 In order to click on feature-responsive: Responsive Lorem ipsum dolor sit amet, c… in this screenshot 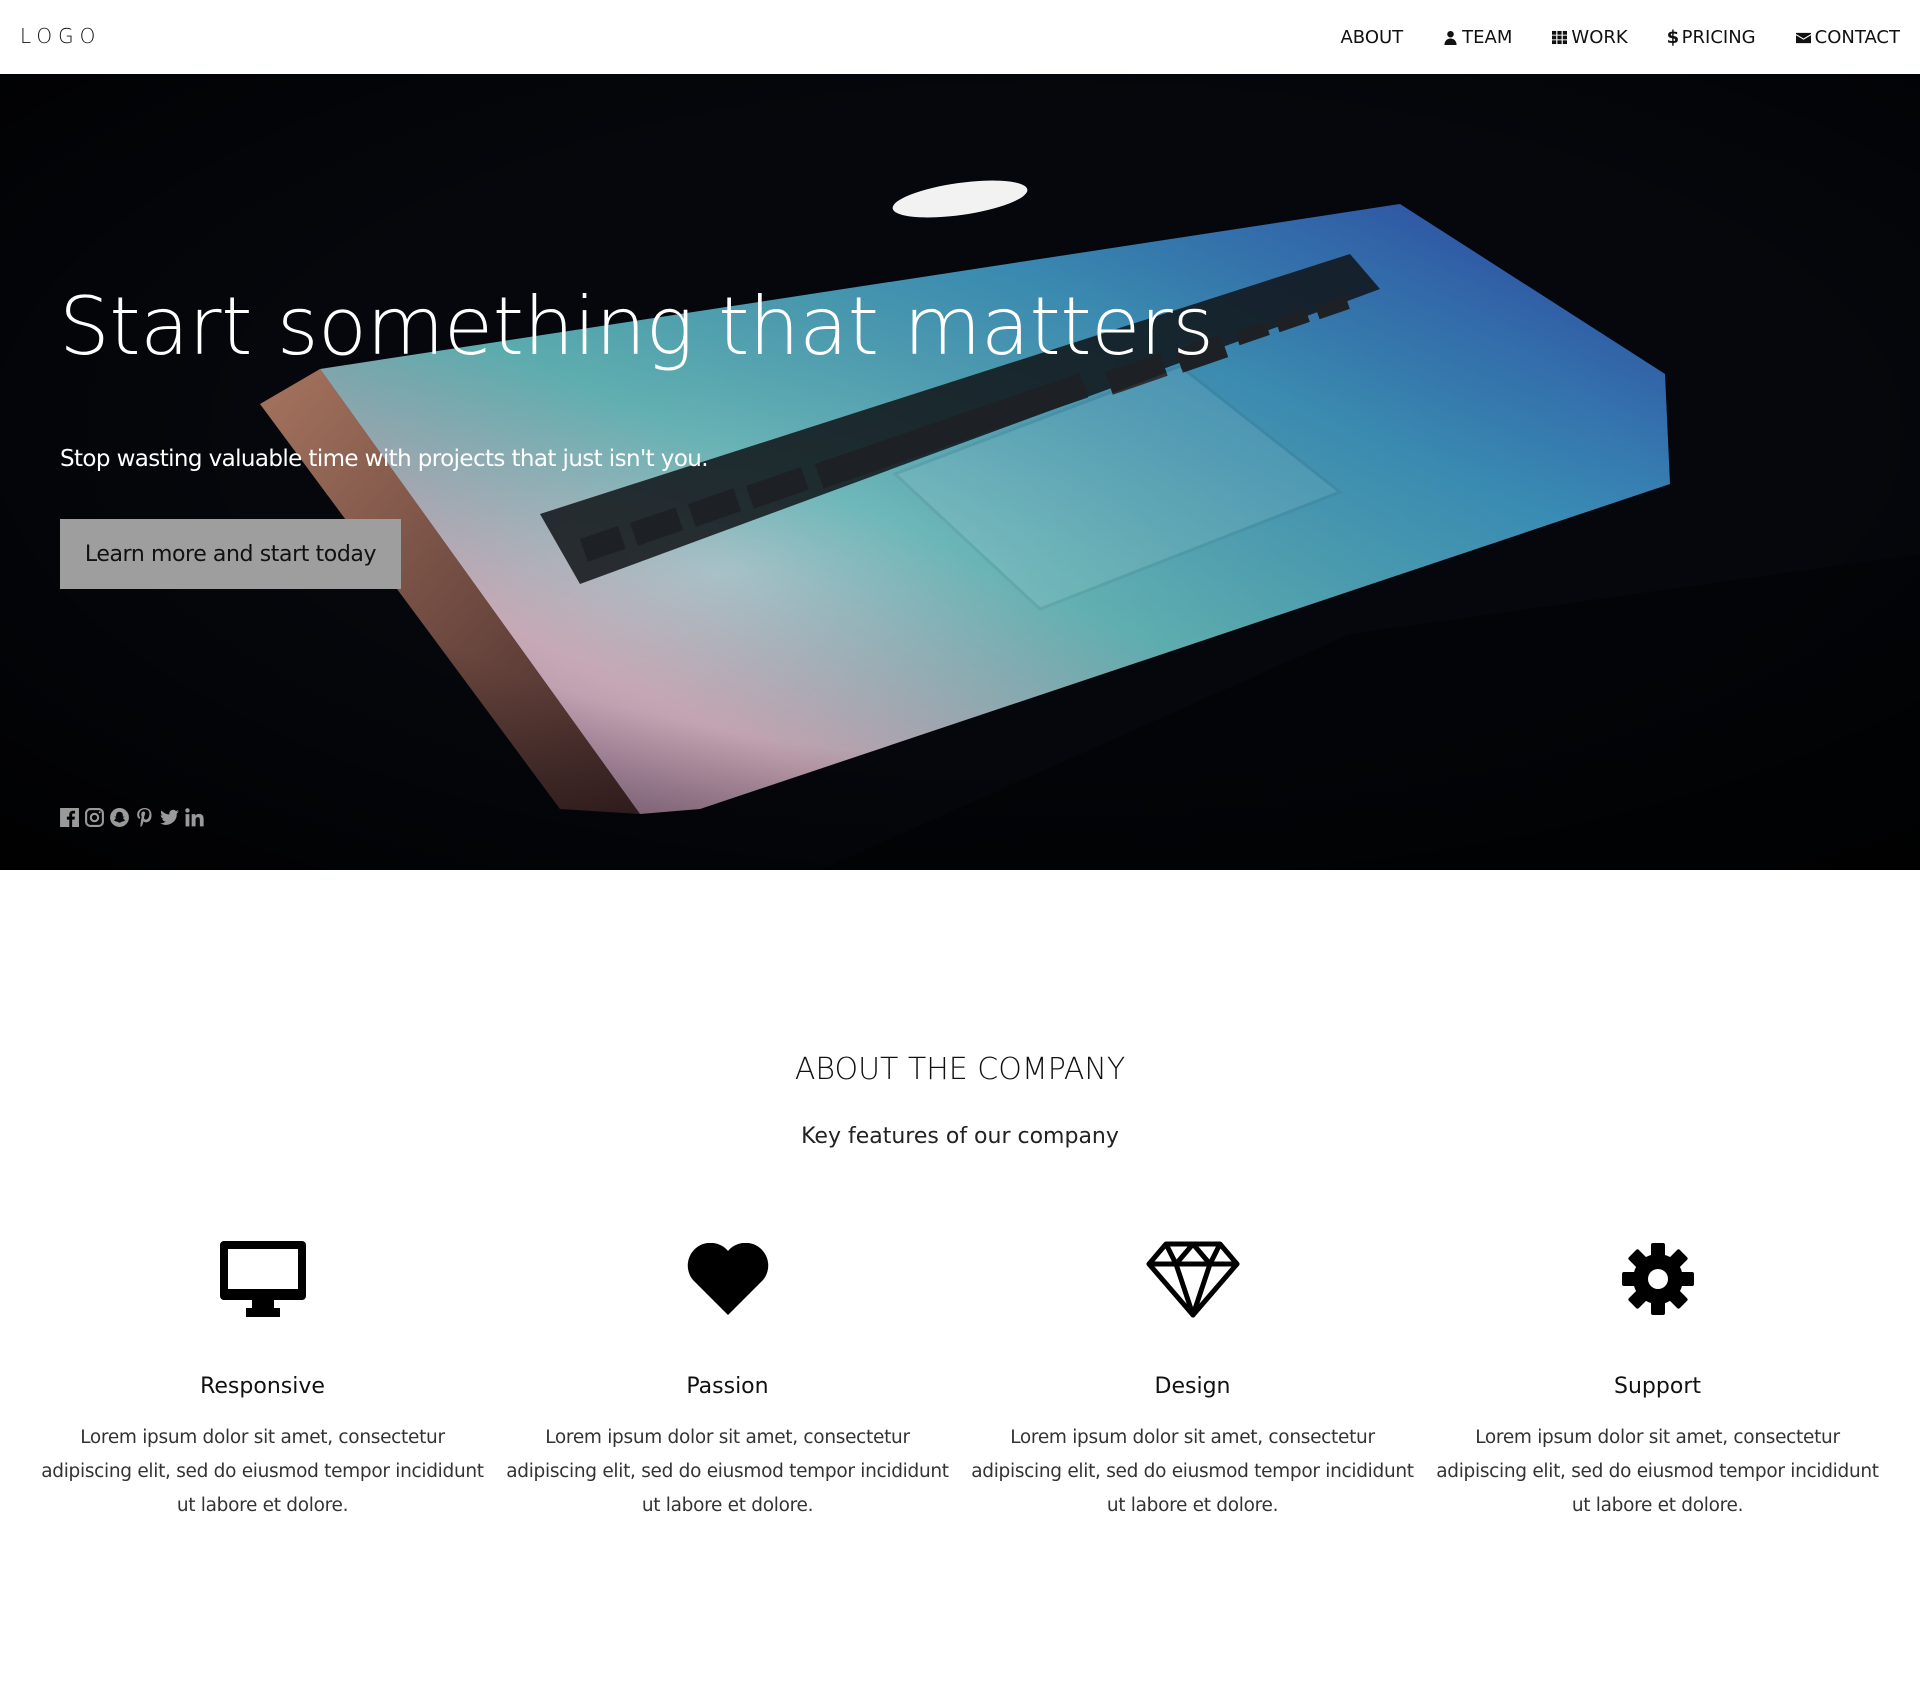, I will do `click(262, 1379)`.